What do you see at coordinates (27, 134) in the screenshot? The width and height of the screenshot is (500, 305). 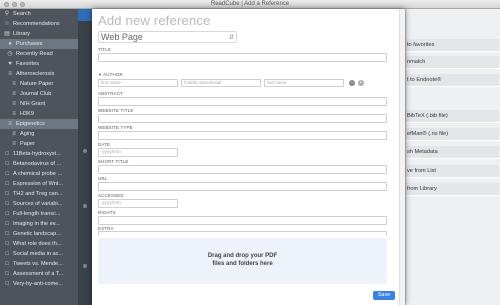 I see `sidebar-item-label: Aging` at bounding box center [27, 134].